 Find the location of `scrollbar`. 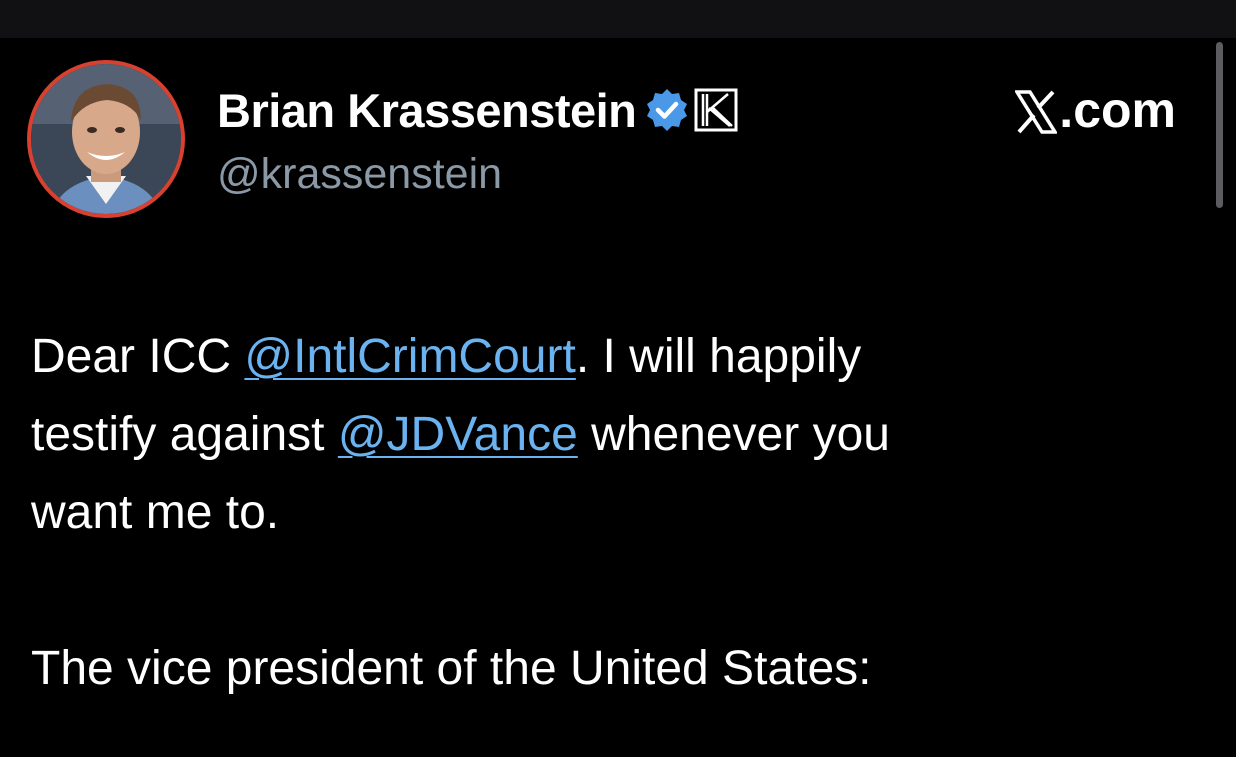

scrollbar is located at coordinates (1219, 125).